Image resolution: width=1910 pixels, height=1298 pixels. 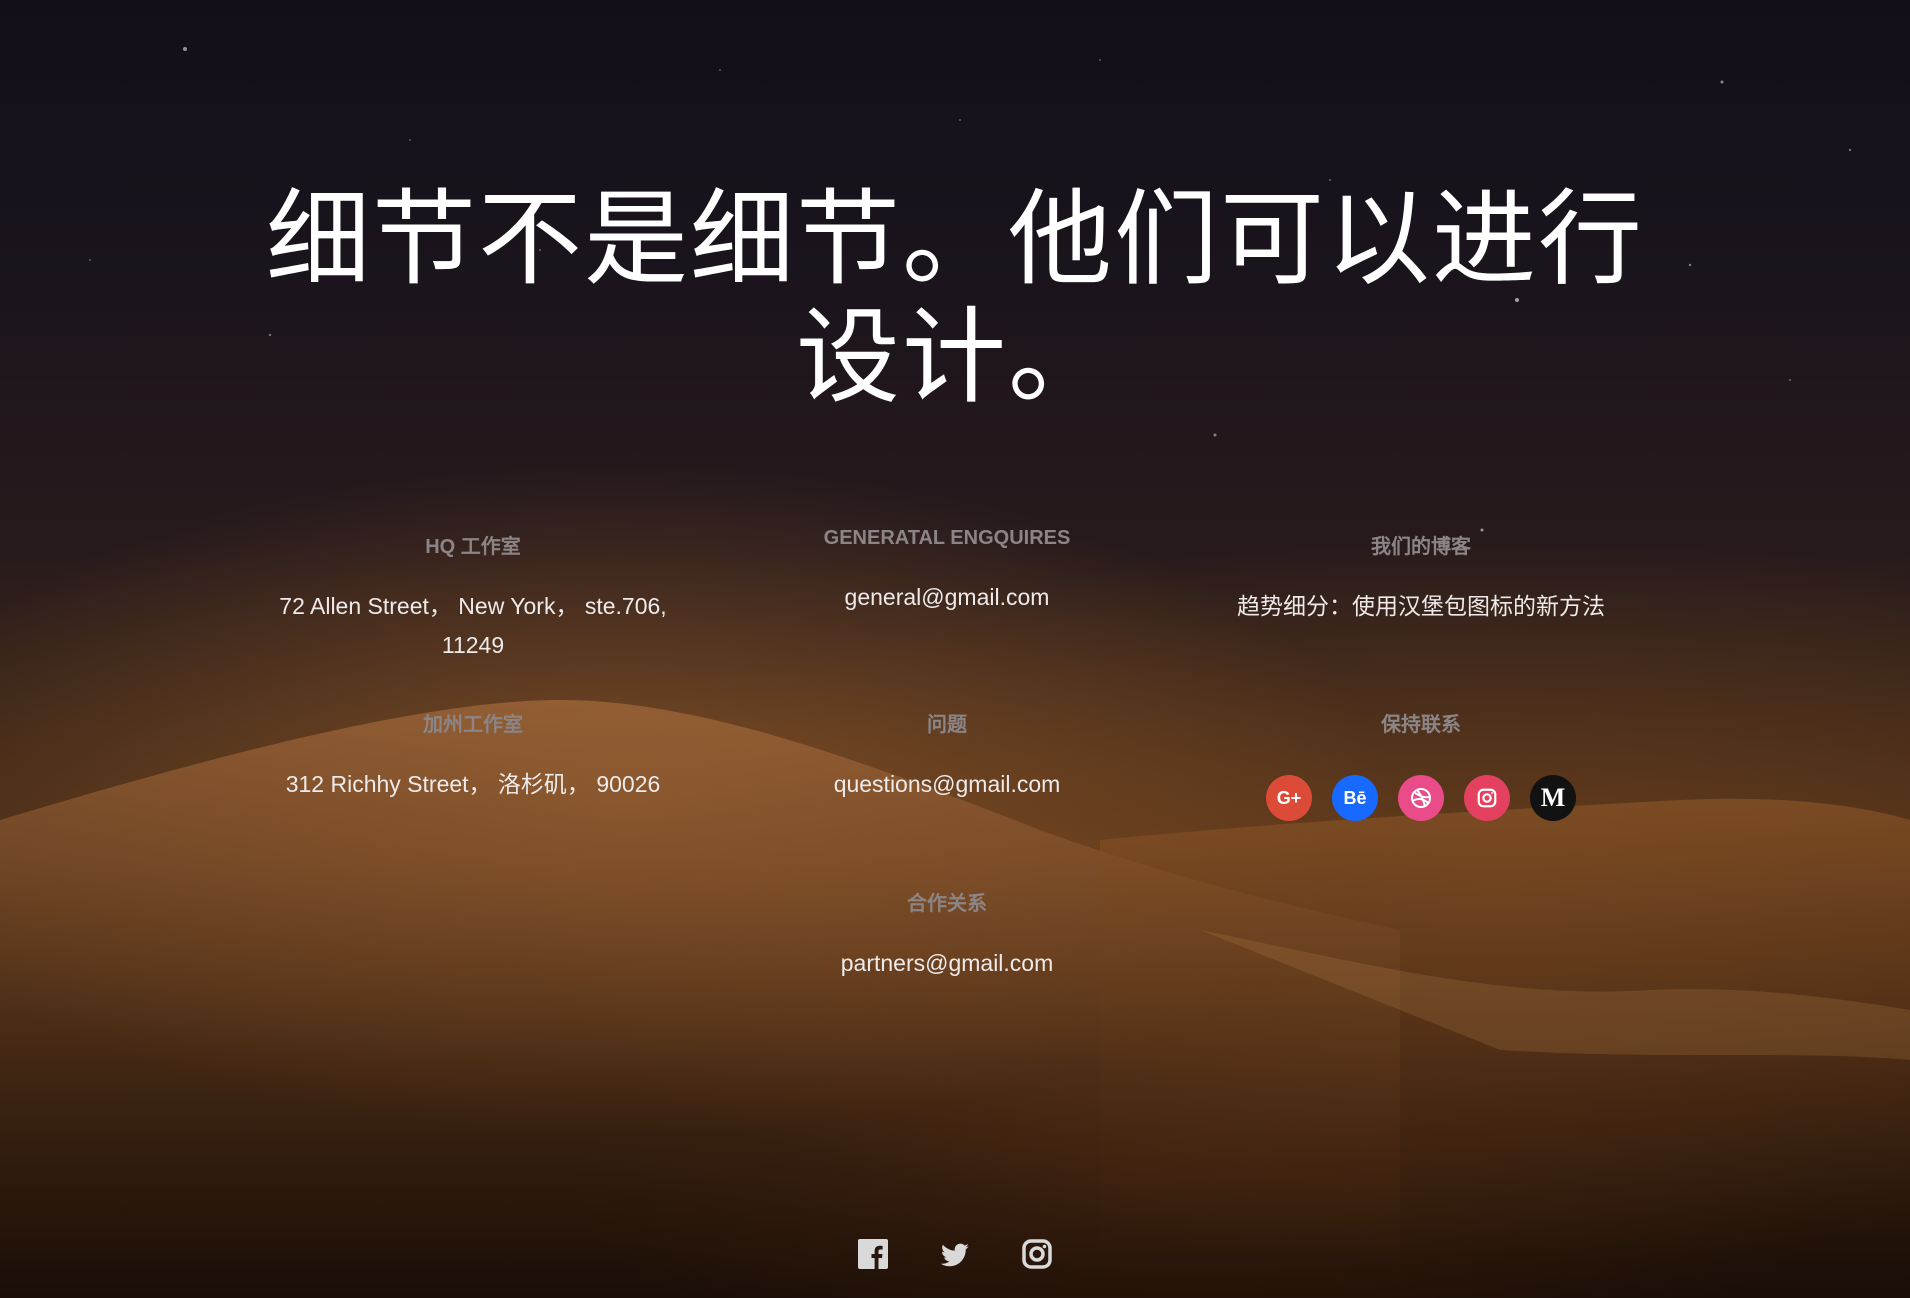 What do you see at coordinates (473, 606) in the screenshot?
I see `hq-address-line1: 72 Allen Street， New York， ste.706,` at bounding box center [473, 606].